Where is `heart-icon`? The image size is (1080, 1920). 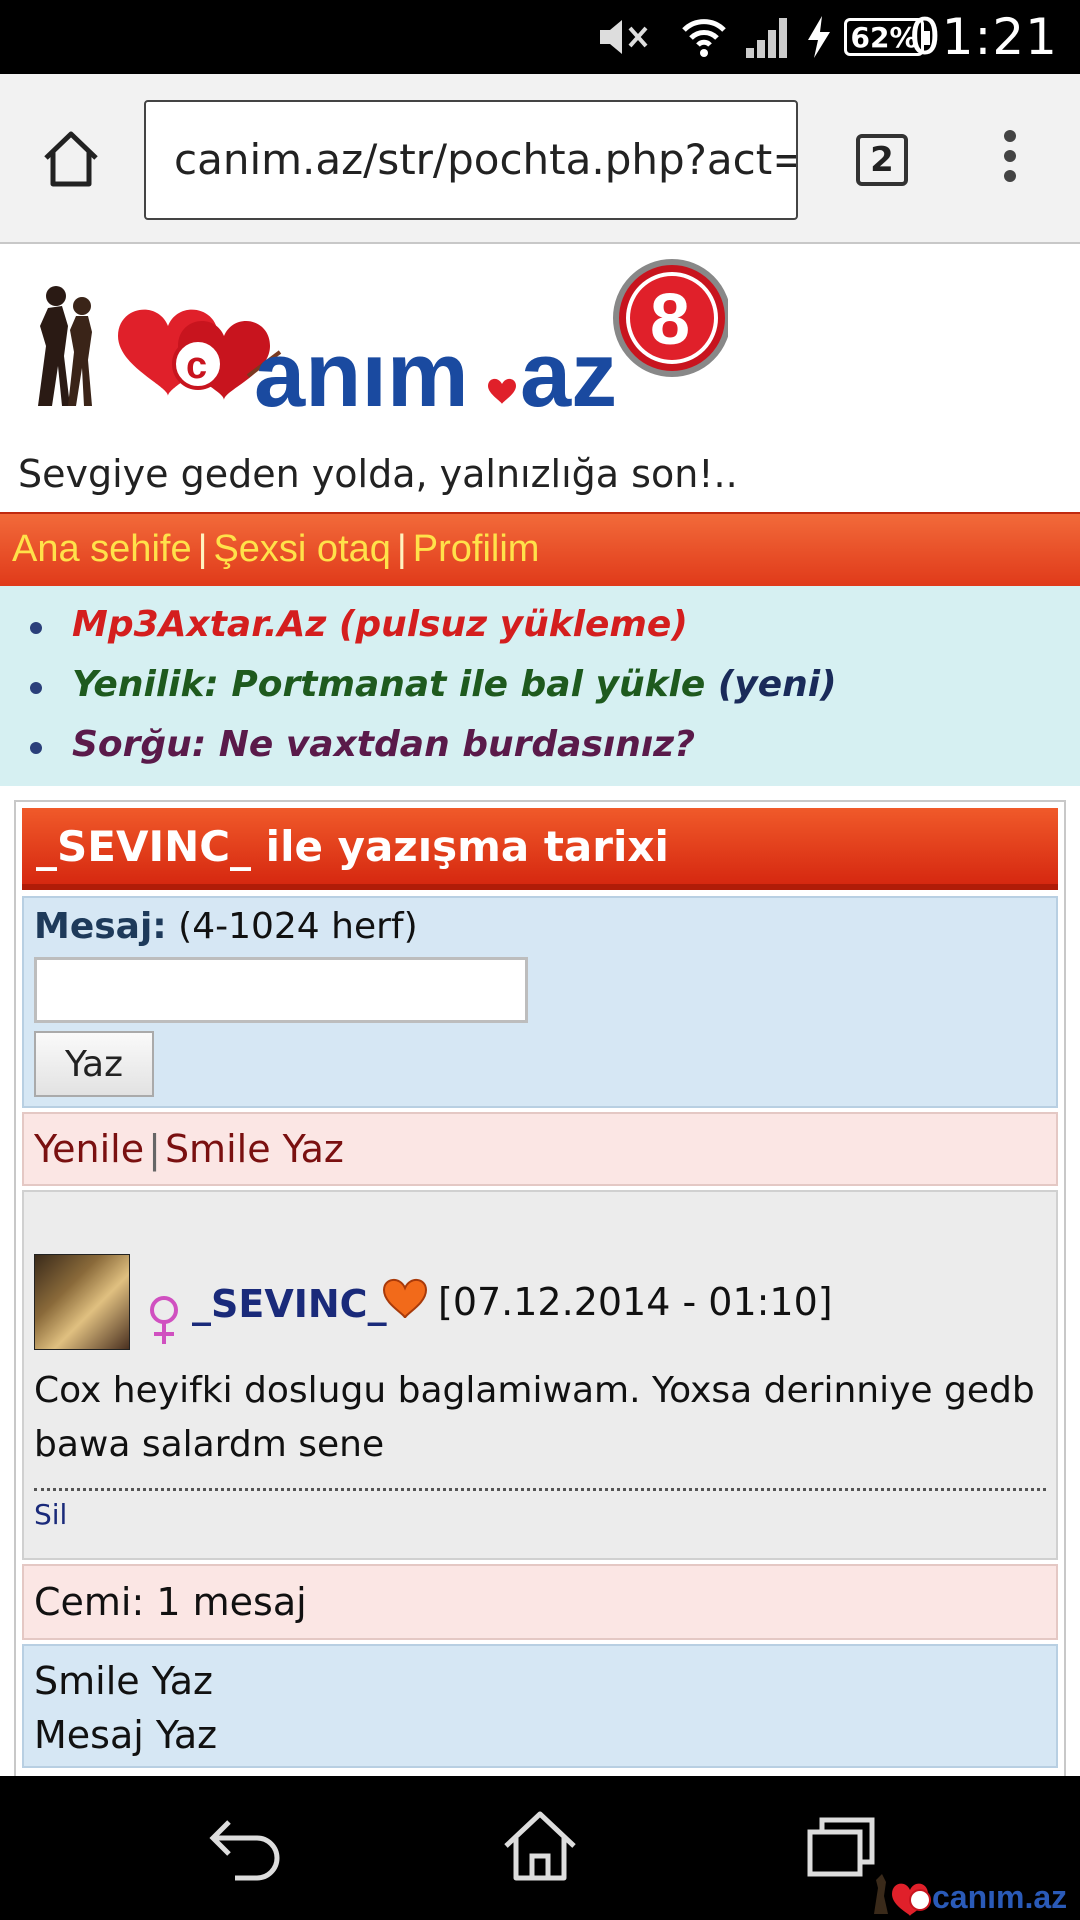 heart-icon is located at coordinates (405, 1298).